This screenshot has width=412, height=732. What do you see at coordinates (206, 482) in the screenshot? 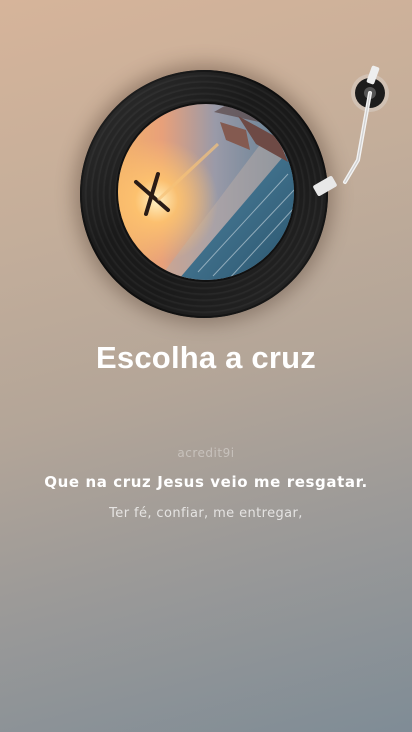
I see `lyric-current-line: Que na cruz Jesus veio me resgatar.` at bounding box center [206, 482].